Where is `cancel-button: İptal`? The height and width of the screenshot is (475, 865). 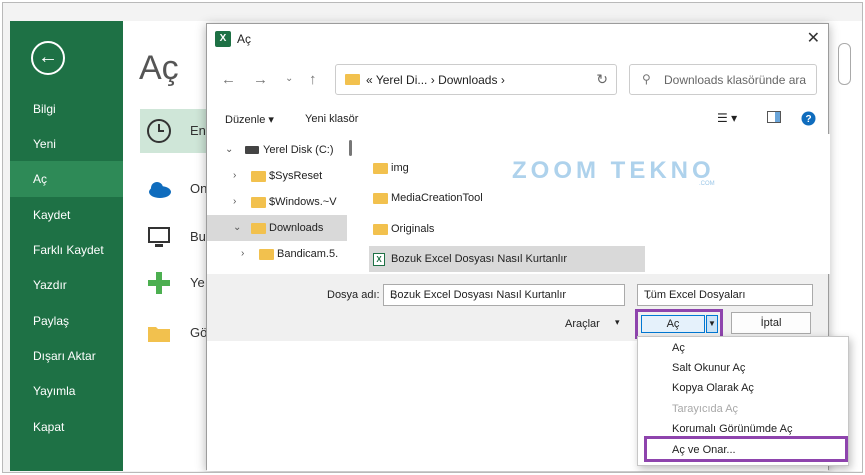
cancel-button: İptal is located at coordinates (771, 323).